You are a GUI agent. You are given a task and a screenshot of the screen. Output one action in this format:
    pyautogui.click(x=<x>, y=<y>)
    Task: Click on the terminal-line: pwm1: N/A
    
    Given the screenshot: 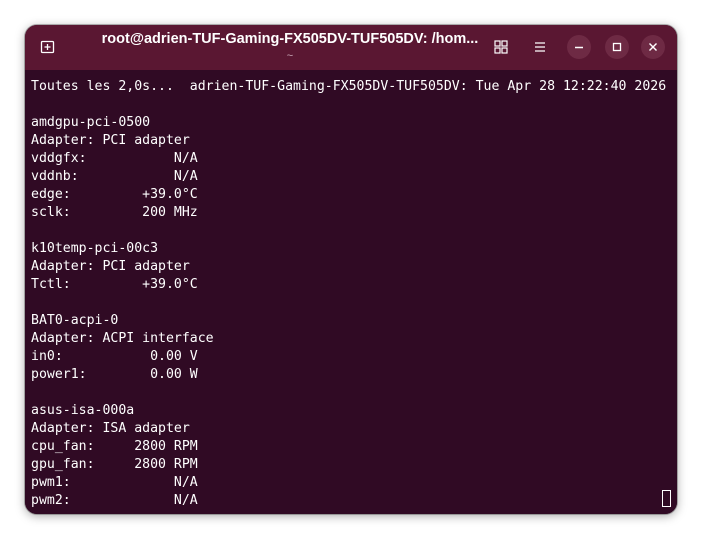 What is the action you would take?
    pyautogui.click(x=114, y=482)
    